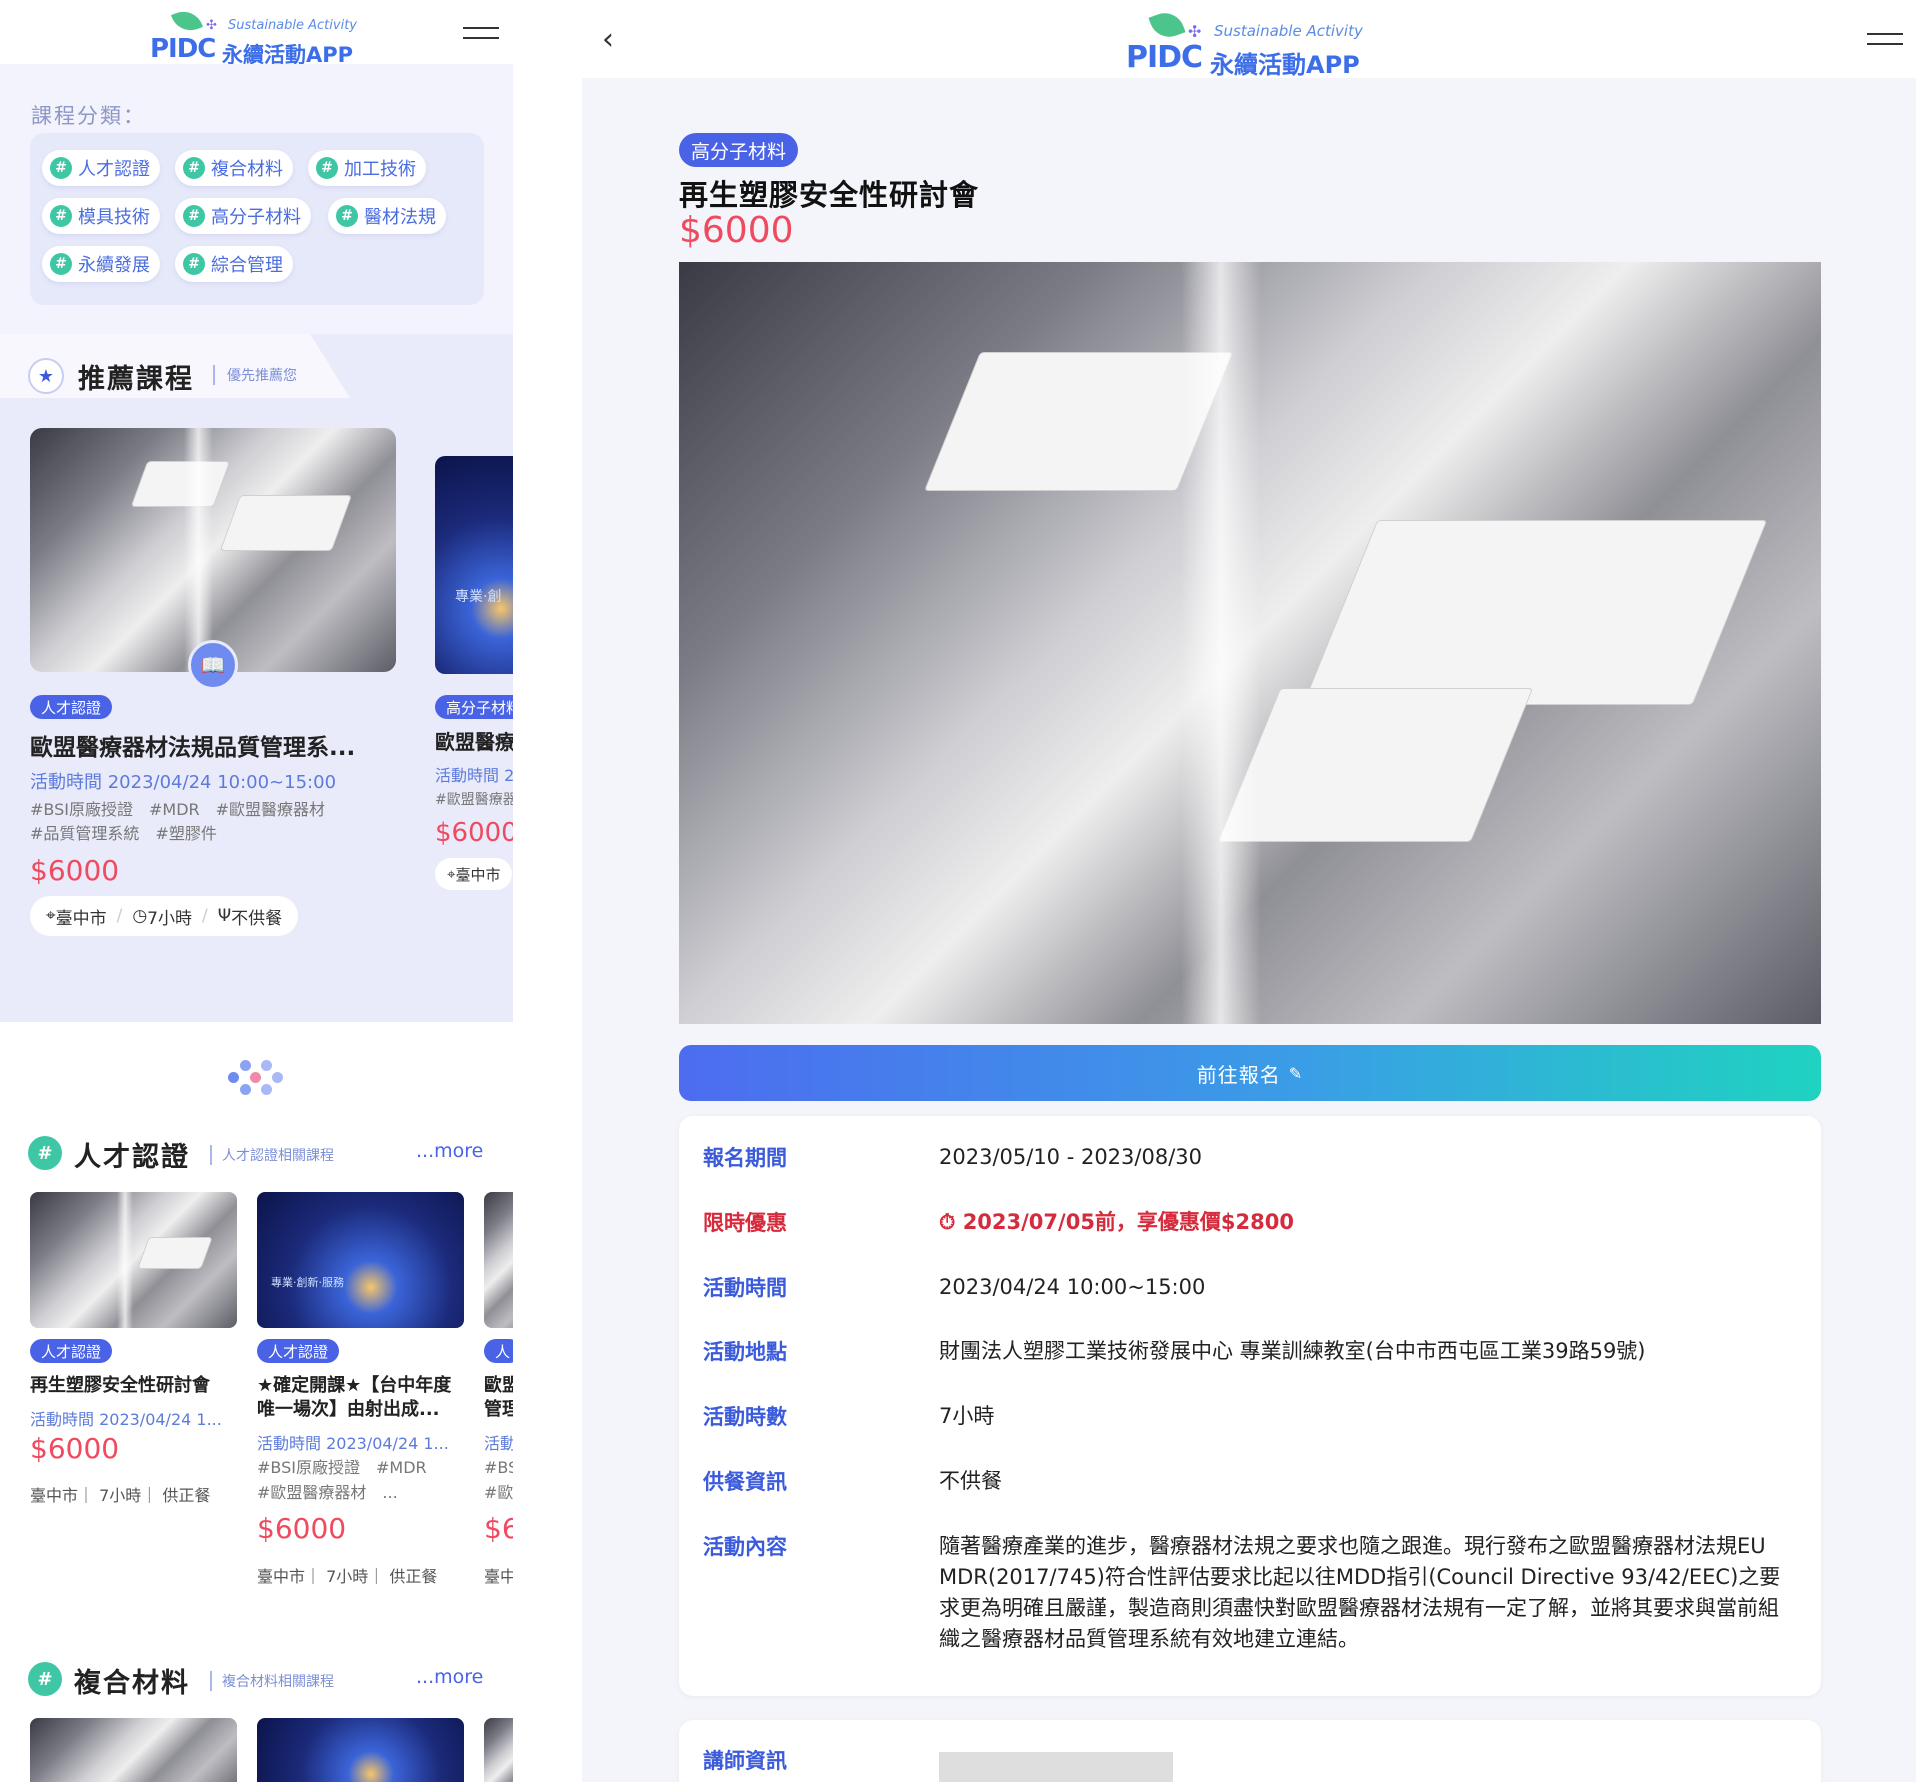 The width and height of the screenshot is (1916, 1782). I want to click on chip-mold: # 模具技術, so click(101, 216).